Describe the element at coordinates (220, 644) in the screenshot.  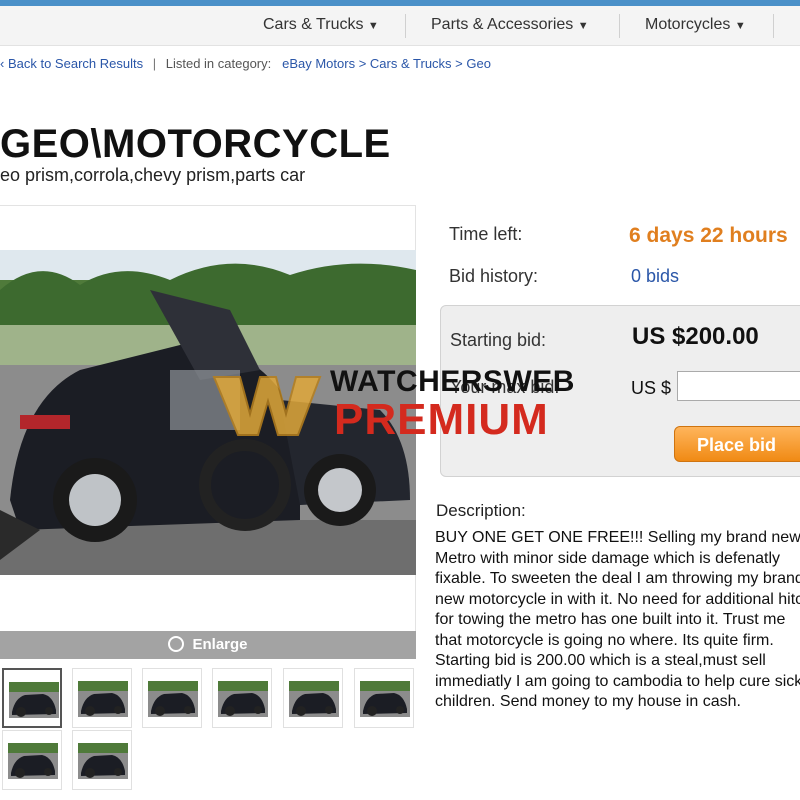
I see `enlarge-label: Enlarge` at that location.